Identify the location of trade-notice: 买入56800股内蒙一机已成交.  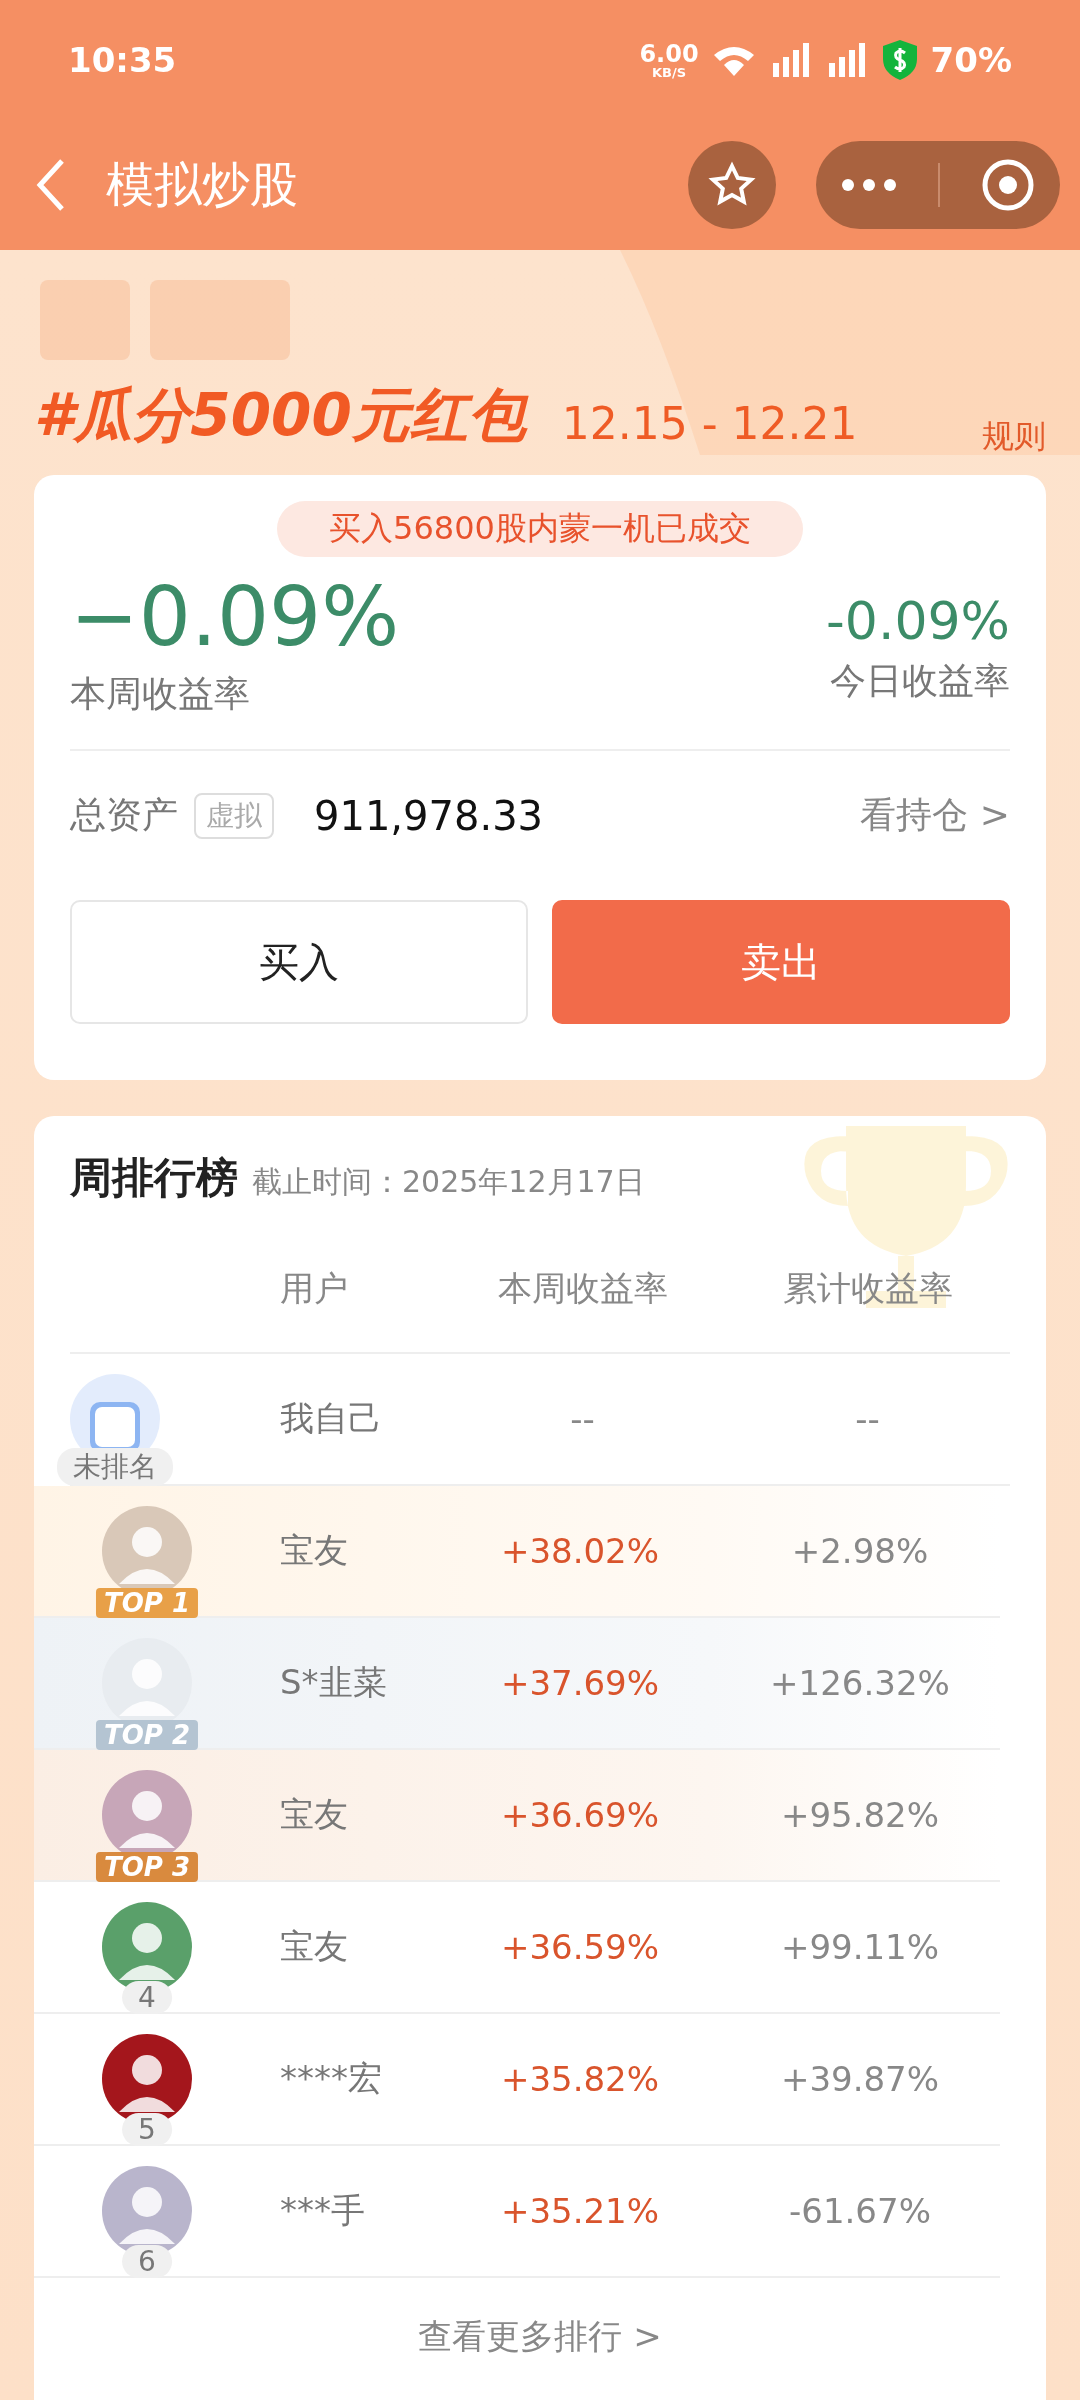
(540, 529).